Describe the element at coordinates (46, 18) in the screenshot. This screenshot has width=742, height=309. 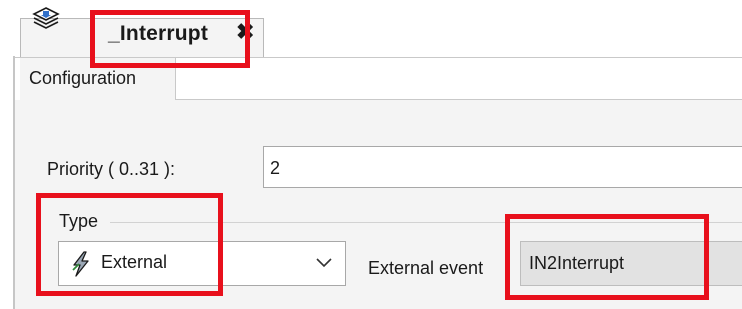
I see `stacked-layers-icon` at that location.